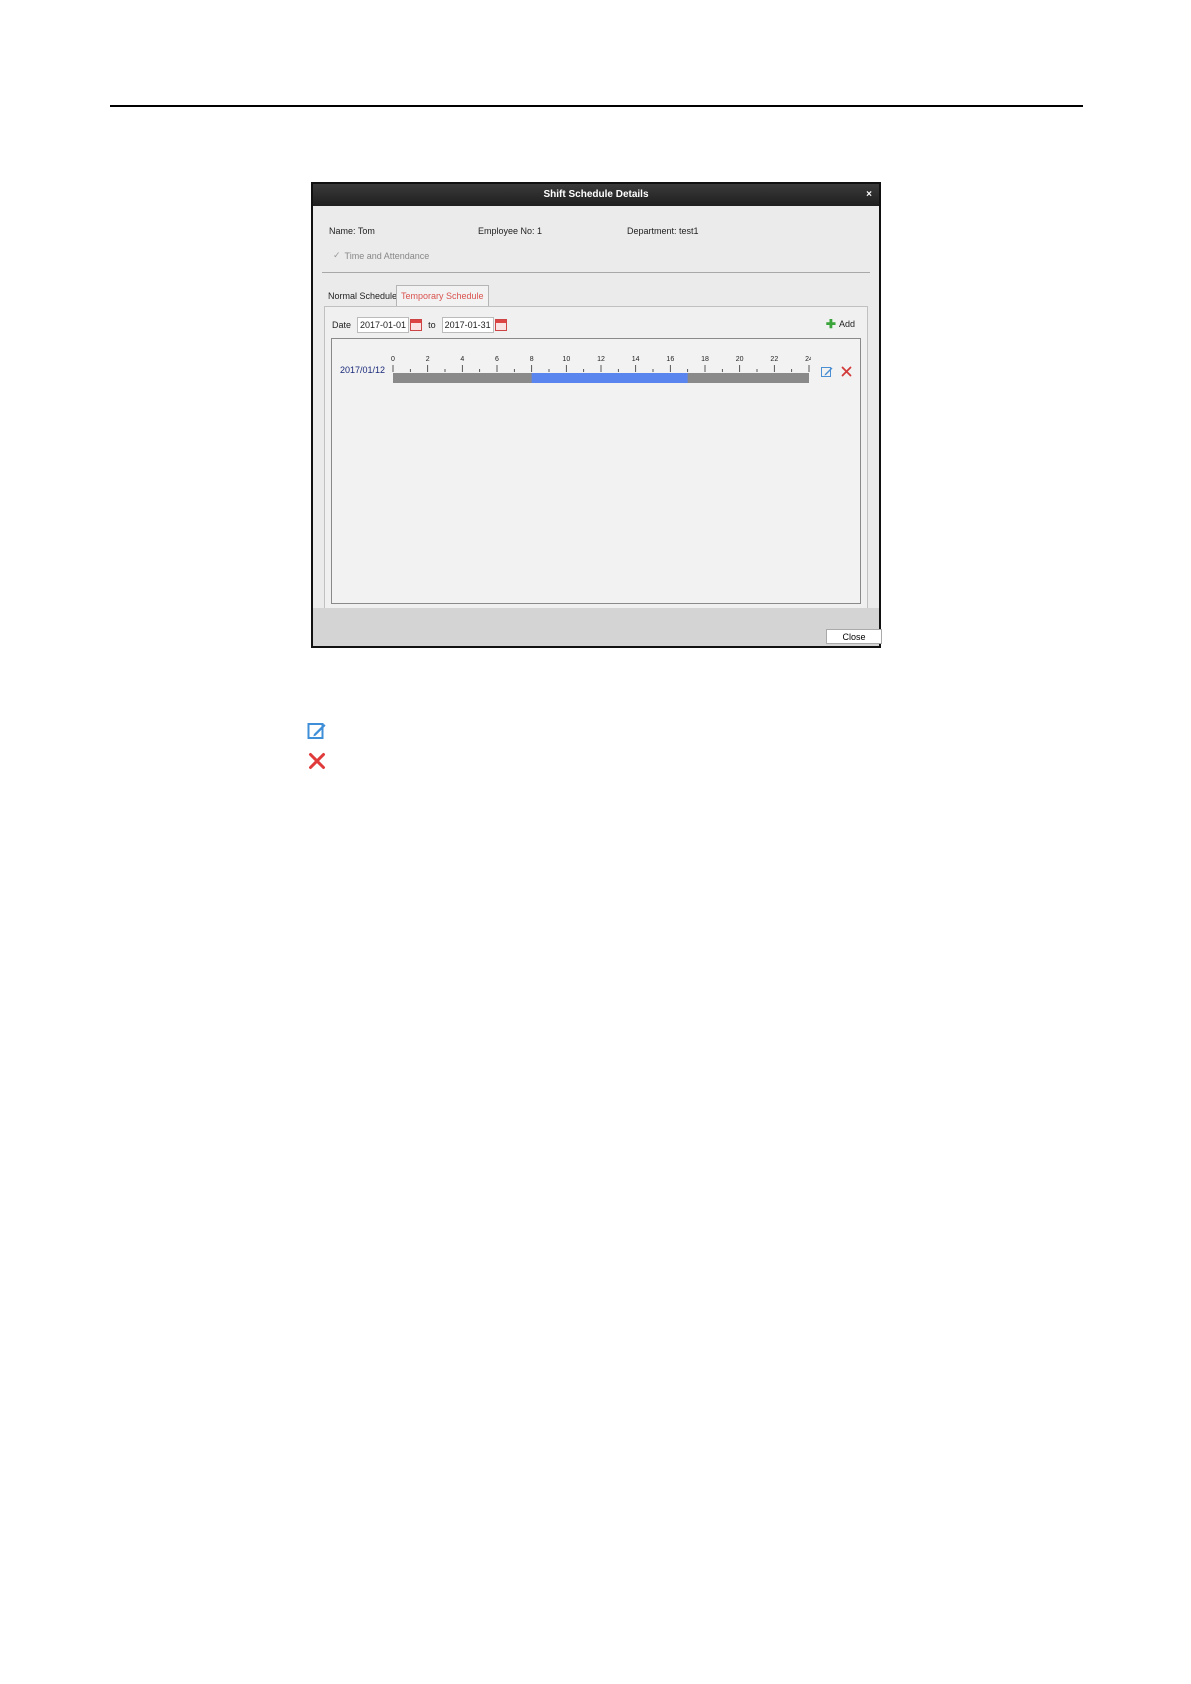 The width and height of the screenshot is (1191, 1684). I want to click on tab-normal-schedule: Normal Schedule, so click(362, 296).